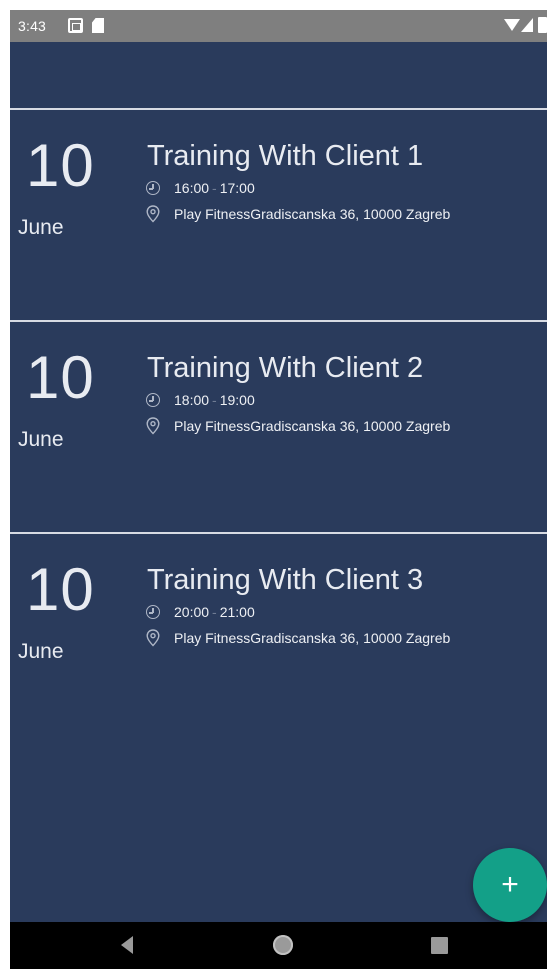 Image resolution: width=547 pixels, height=969 pixels. Describe the element at coordinates (439, 945) in the screenshot. I see `recents-icon` at that location.